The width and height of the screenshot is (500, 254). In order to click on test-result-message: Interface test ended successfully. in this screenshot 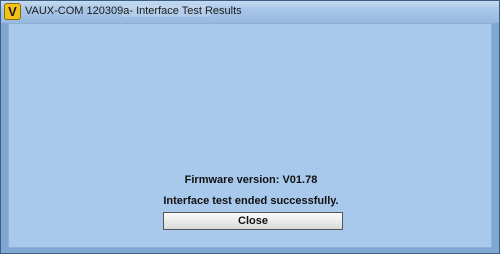, I will do `click(251, 201)`.